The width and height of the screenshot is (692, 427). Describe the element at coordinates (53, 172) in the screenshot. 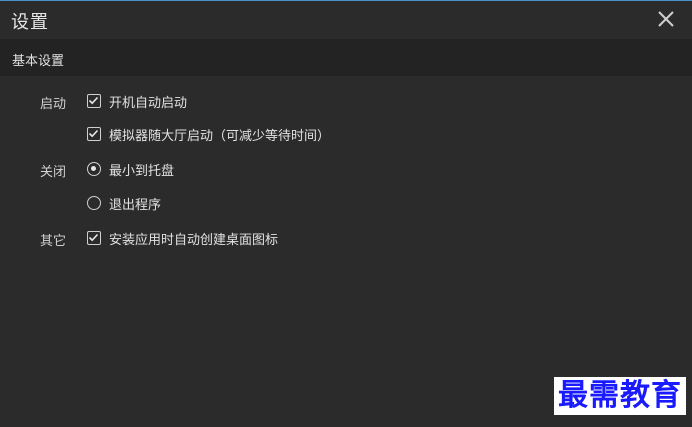

I see `close-label: 关闭` at that location.